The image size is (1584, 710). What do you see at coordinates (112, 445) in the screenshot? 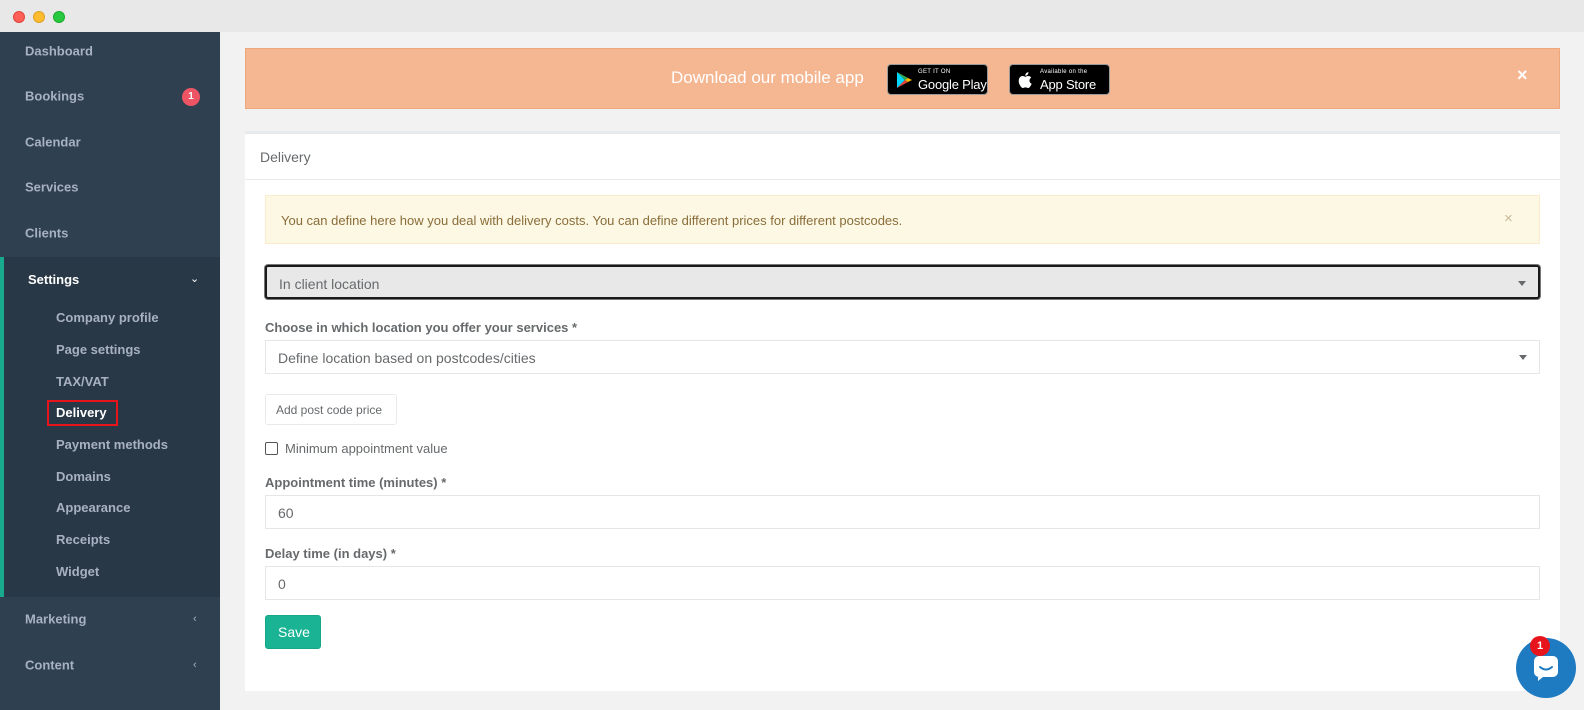
I see `sidebar-subitem-payment-methods: Payment methods` at bounding box center [112, 445].